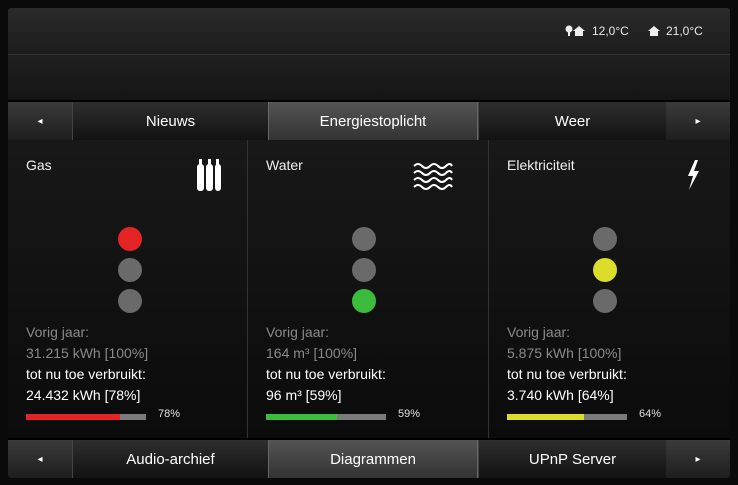 This screenshot has width=738, height=485. What do you see at coordinates (39, 165) in the screenshot?
I see `panel-title: Gas` at bounding box center [39, 165].